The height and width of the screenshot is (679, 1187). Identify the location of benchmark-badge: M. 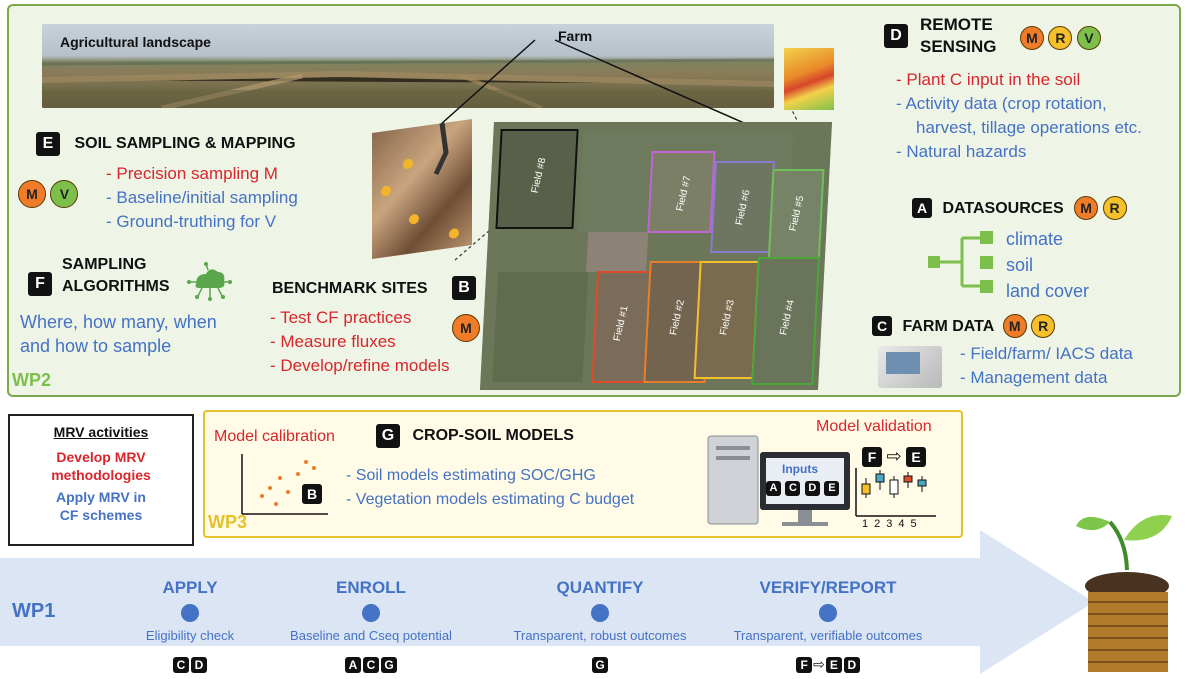
(466, 328).